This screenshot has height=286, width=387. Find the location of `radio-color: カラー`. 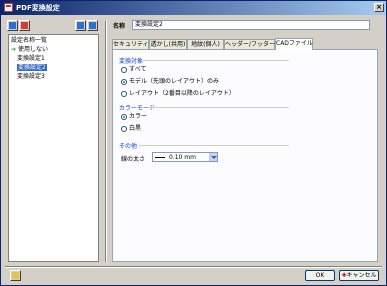

radio-color: カラー is located at coordinates (134, 117).